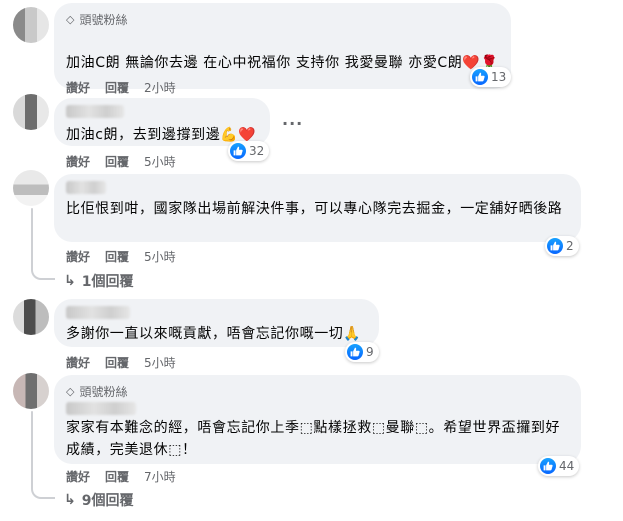  I want to click on reaction-count: 32, so click(249, 151).